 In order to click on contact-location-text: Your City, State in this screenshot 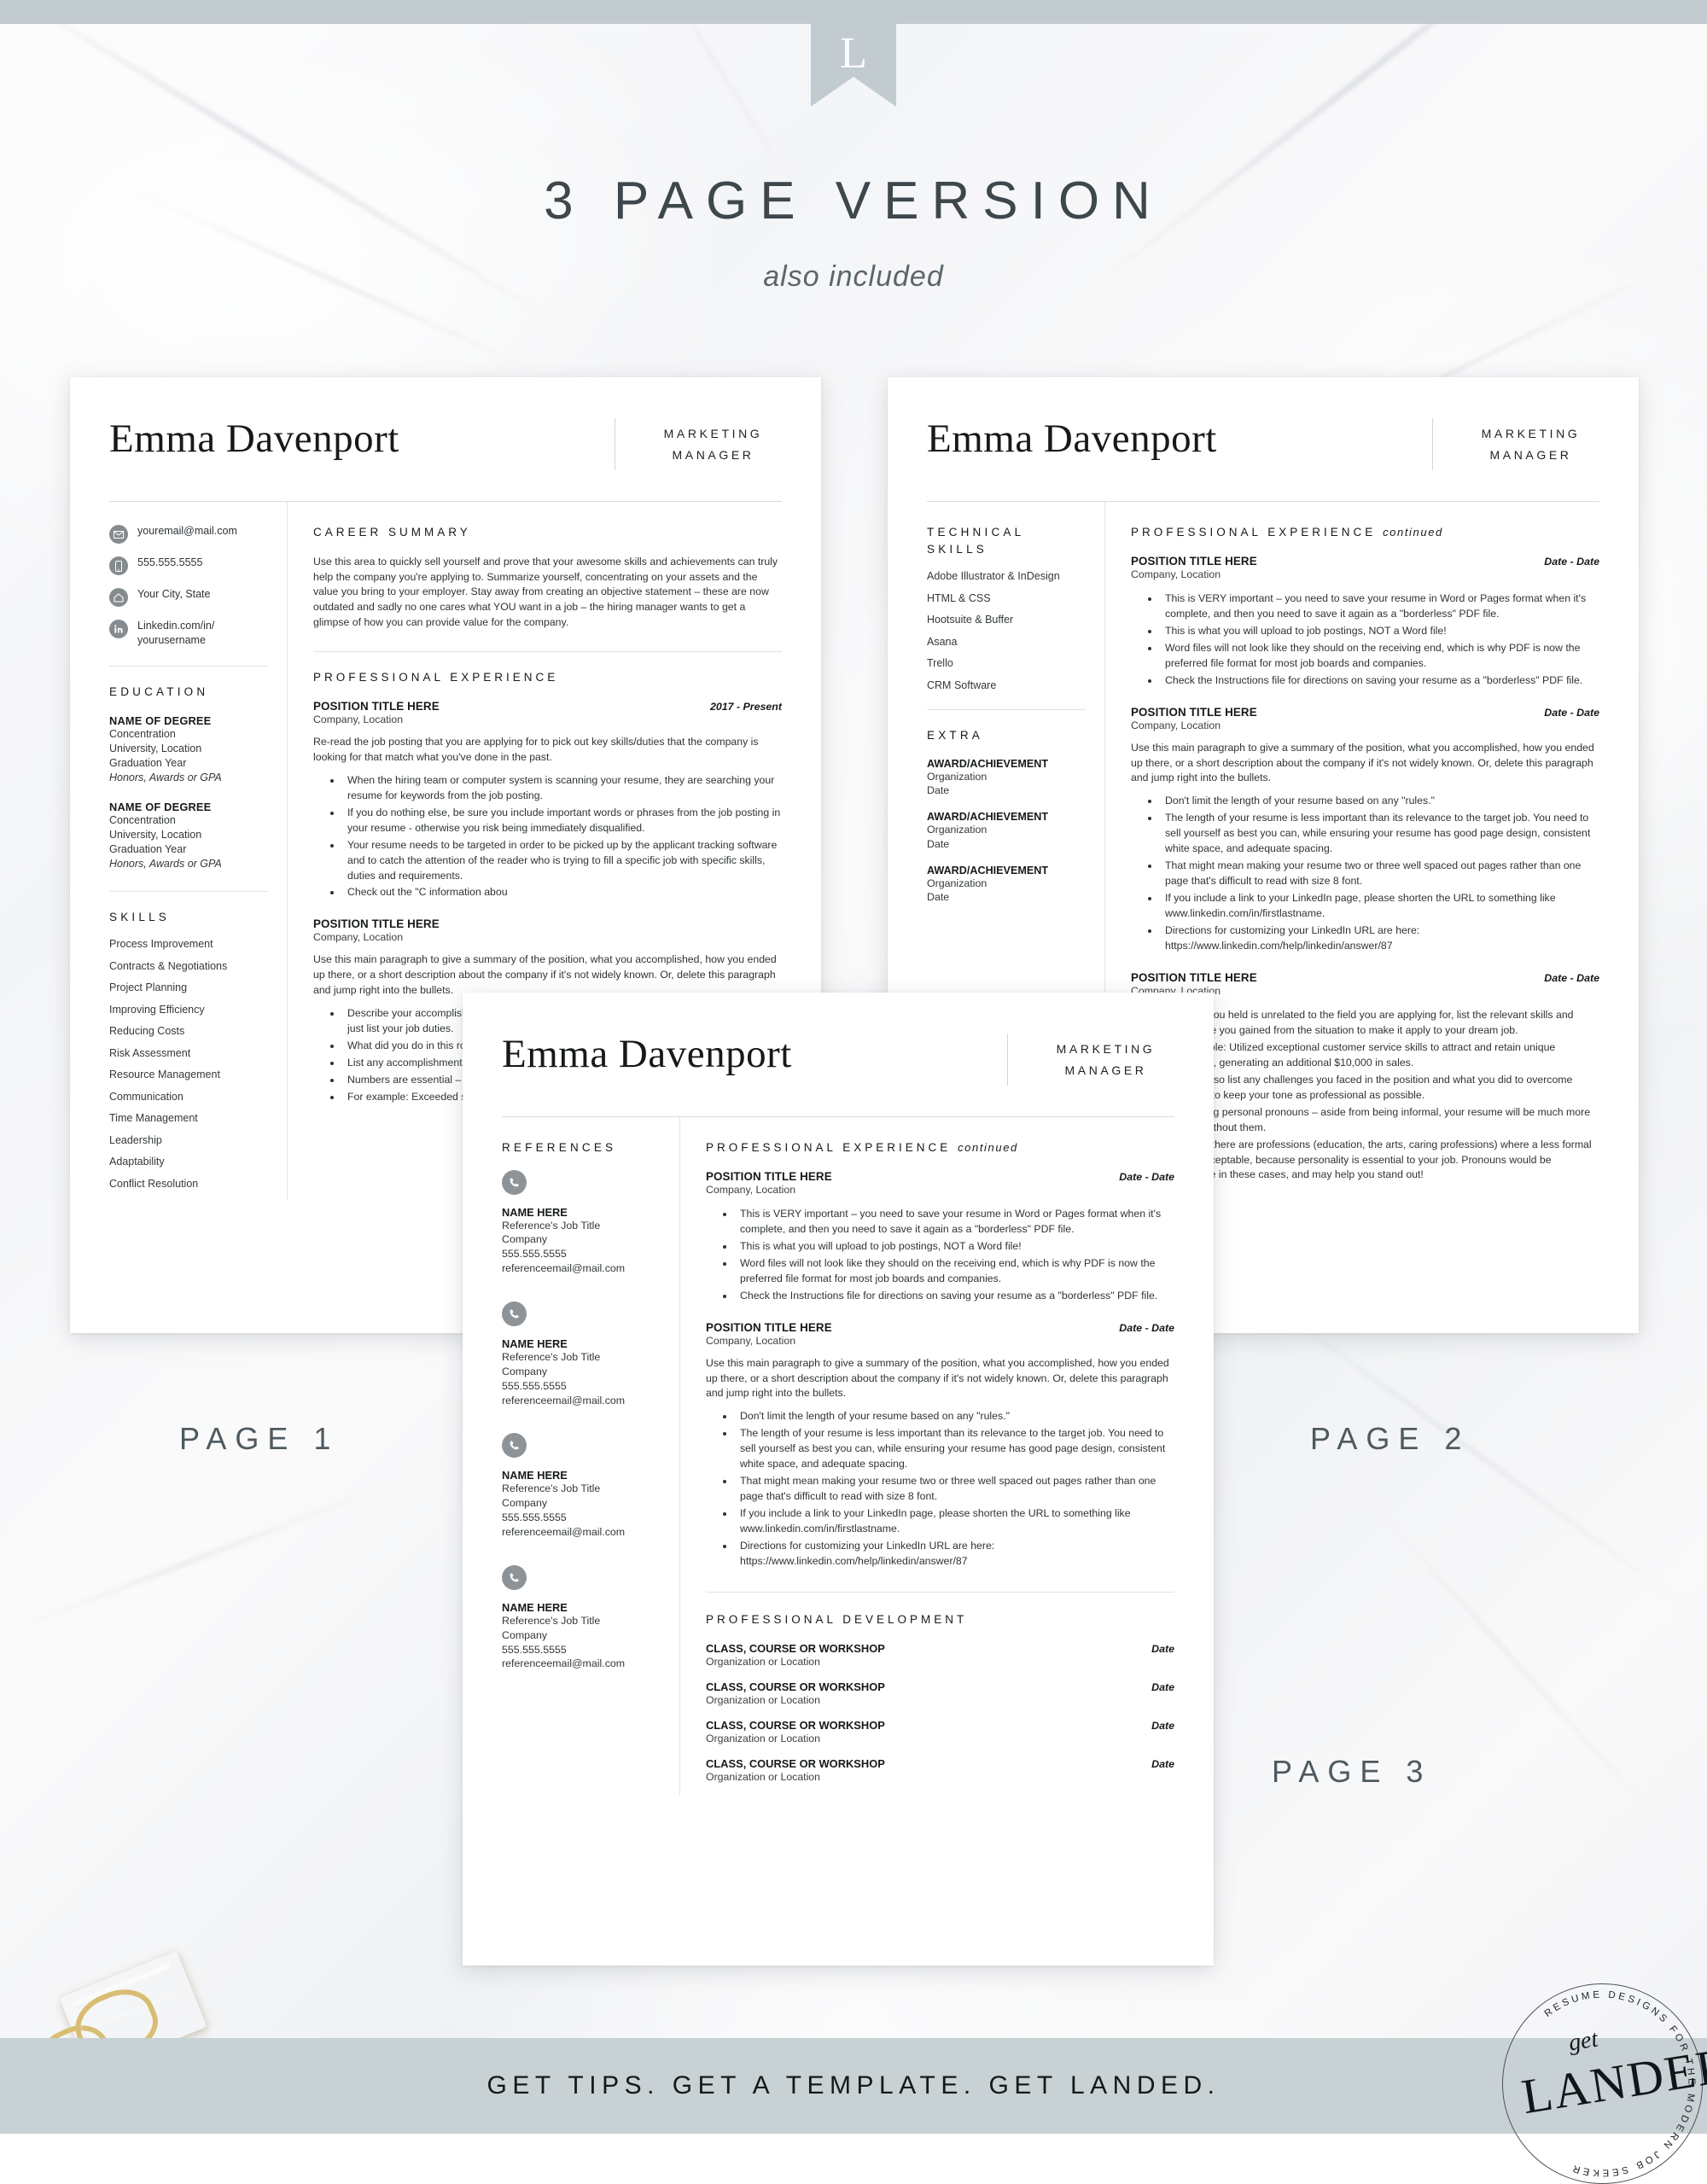, I will do `click(174, 594)`.